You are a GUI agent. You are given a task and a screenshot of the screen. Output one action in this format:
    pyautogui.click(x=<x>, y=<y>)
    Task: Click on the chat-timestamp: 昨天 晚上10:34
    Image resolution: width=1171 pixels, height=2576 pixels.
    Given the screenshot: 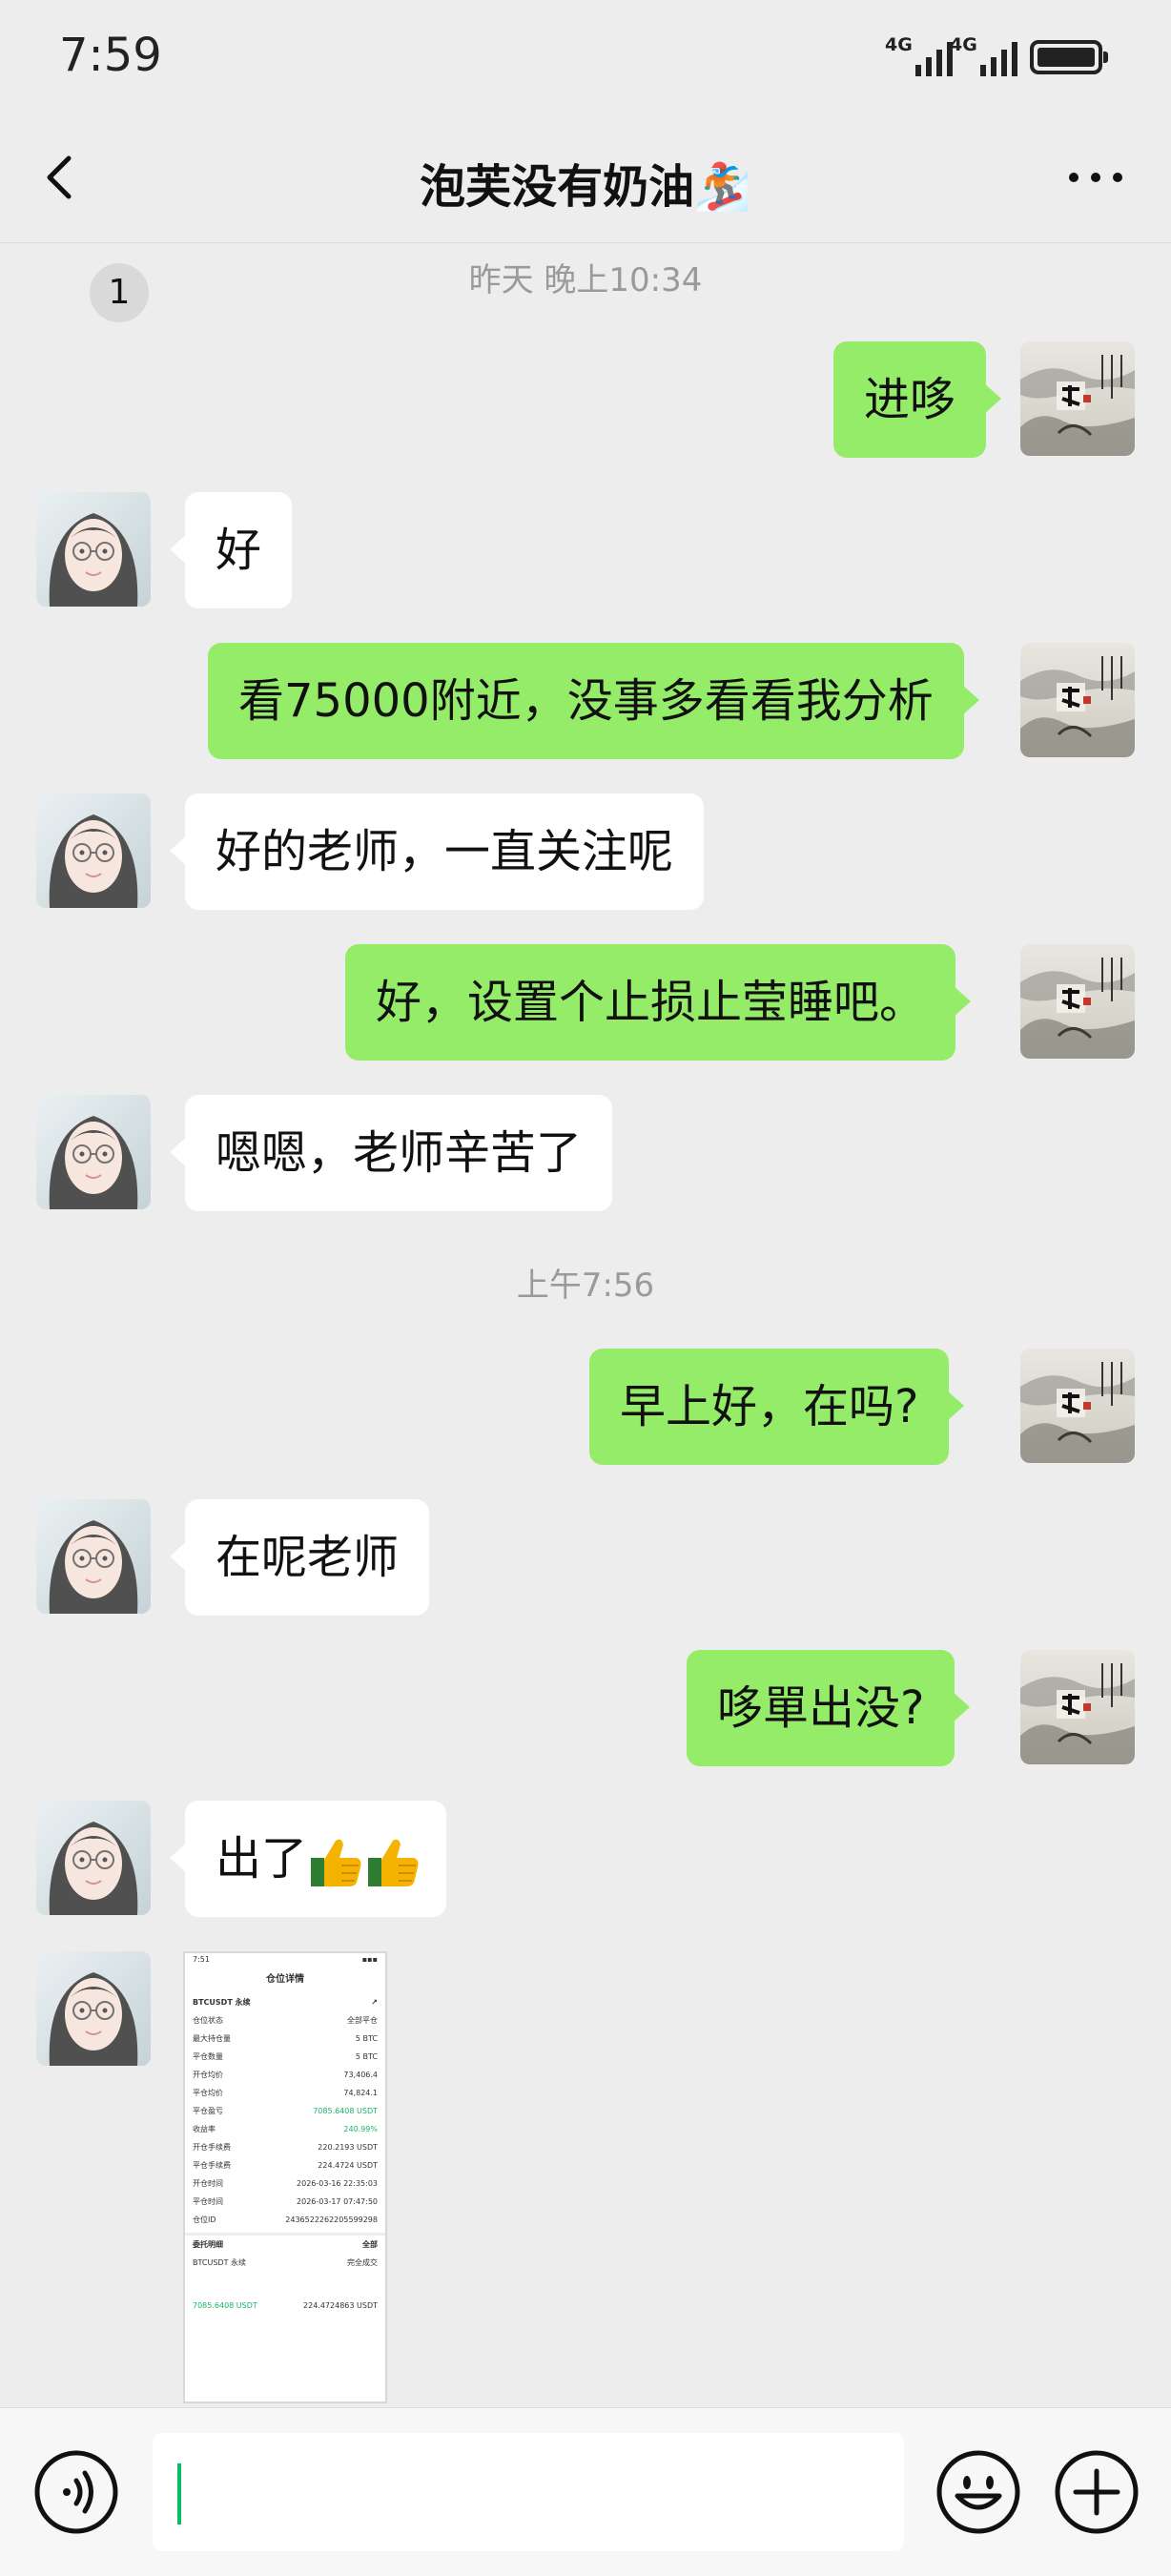 What is the action you would take?
    pyautogui.click(x=585, y=280)
    